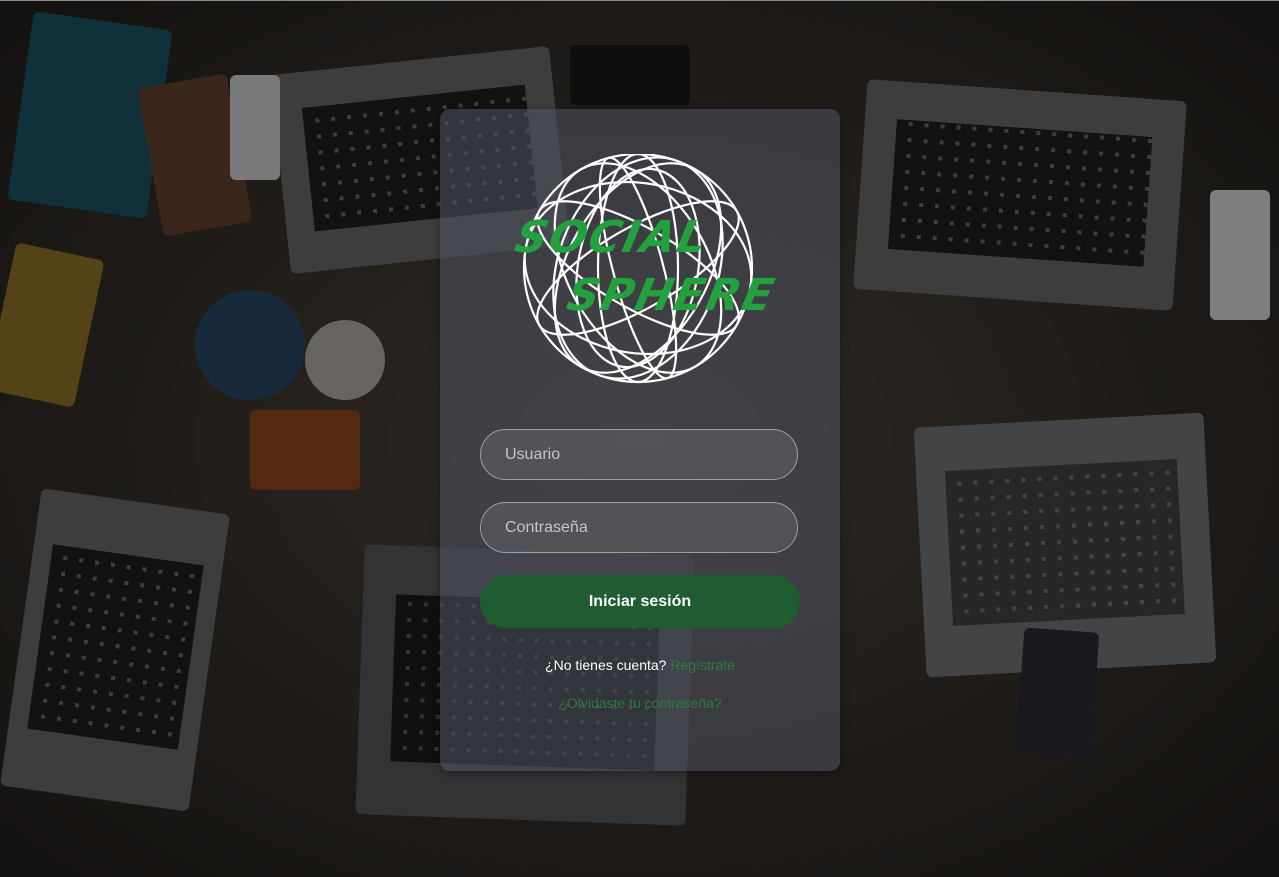 The image size is (1279, 877). What do you see at coordinates (639, 454) in the screenshot?
I see `username-input` at bounding box center [639, 454].